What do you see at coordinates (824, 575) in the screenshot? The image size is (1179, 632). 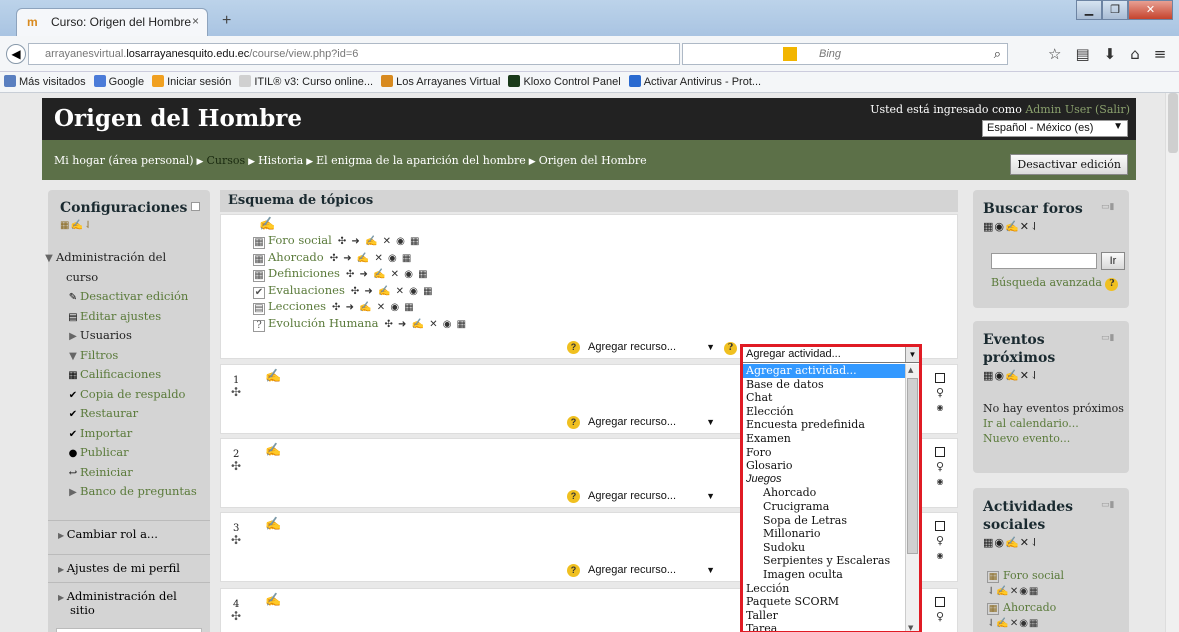 I see `activity-option: Imagen oculta` at bounding box center [824, 575].